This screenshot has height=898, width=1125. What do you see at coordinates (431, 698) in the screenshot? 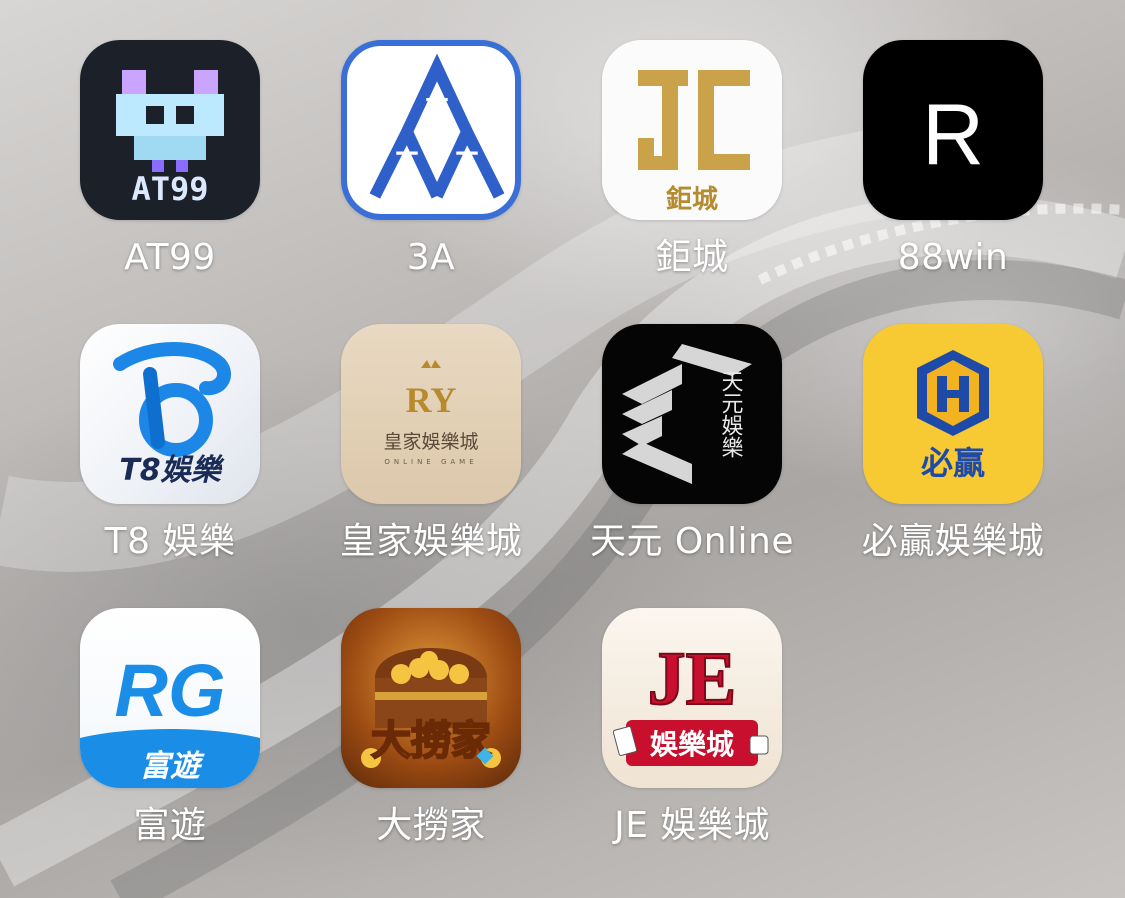
I see `dalaojia-icon: 大撈家` at bounding box center [431, 698].